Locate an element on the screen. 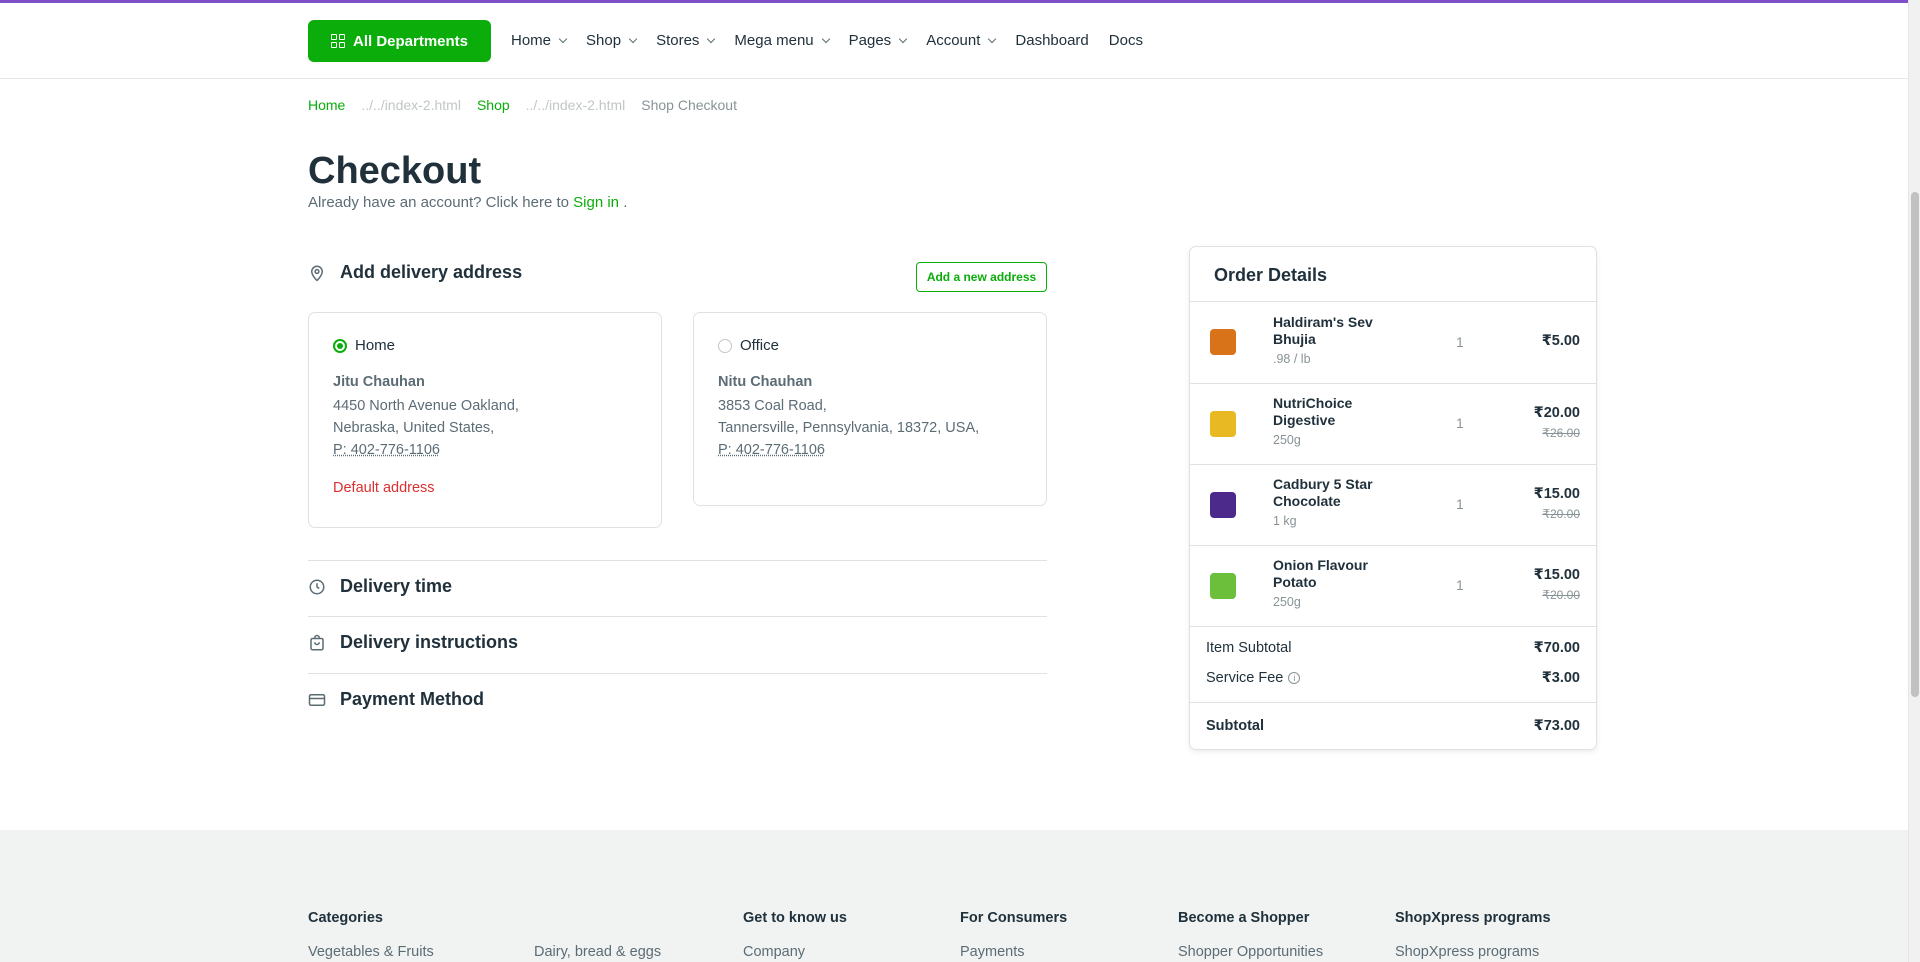 Image resolution: width=1920 pixels, height=962 pixels. nav-home: Home is located at coordinates (539, 40).